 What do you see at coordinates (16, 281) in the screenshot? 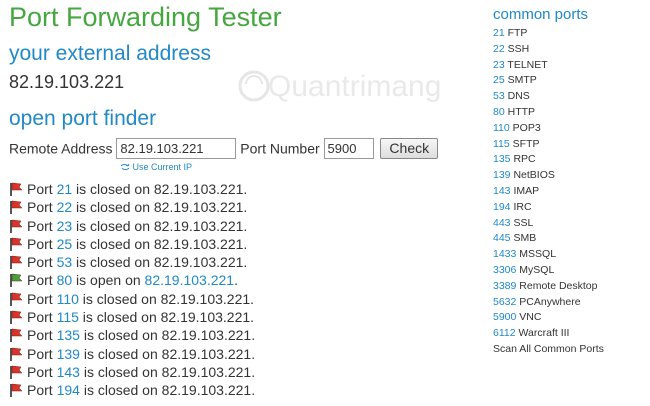
I see `green-flag-icon` at bounding box center [16, 281].